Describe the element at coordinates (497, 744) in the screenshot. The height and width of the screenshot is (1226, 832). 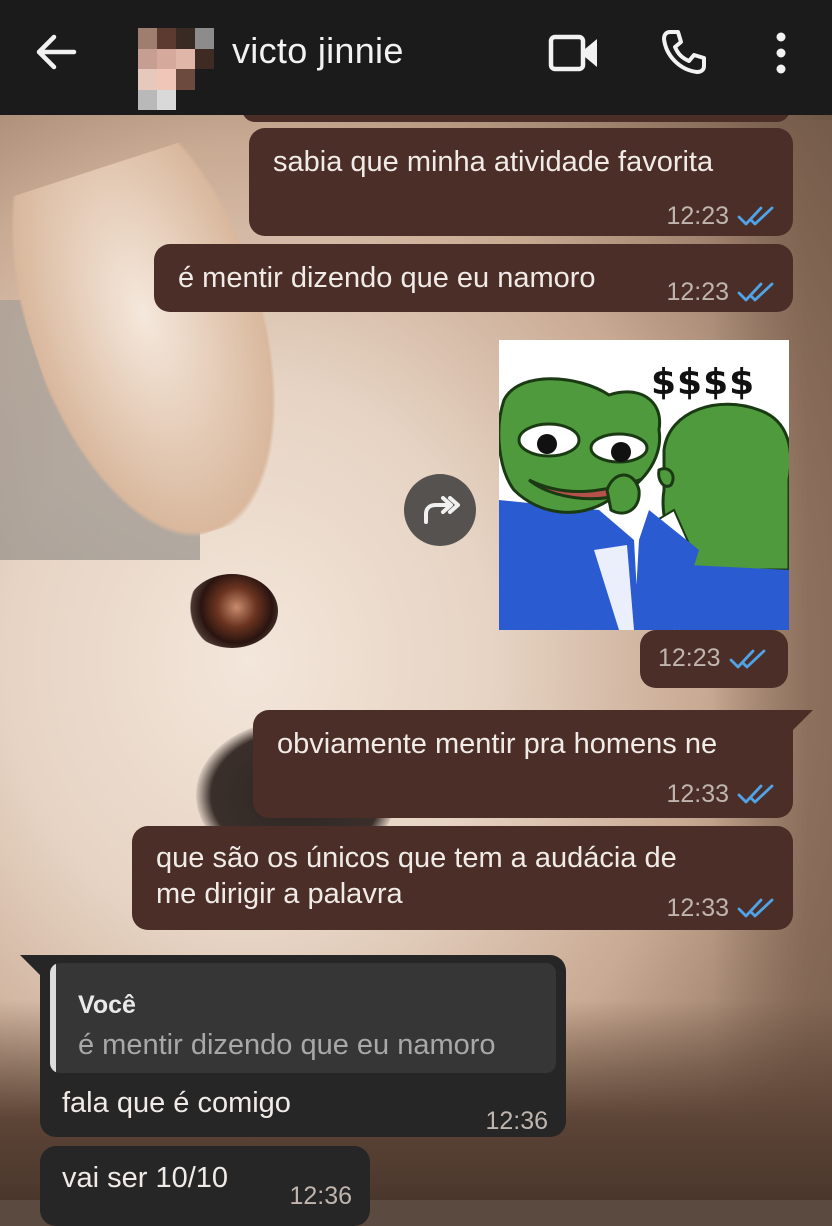
I see `message-text: obviamente mentir pra homens ne` at that location.